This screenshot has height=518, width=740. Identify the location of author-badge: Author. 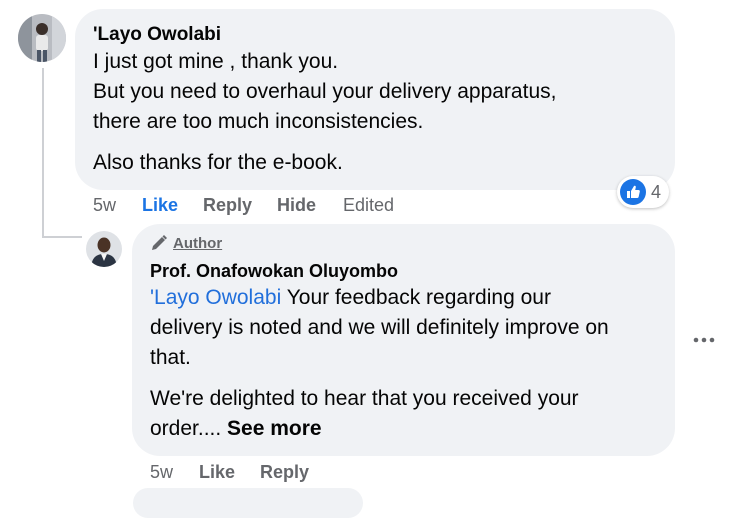
(186, 243).